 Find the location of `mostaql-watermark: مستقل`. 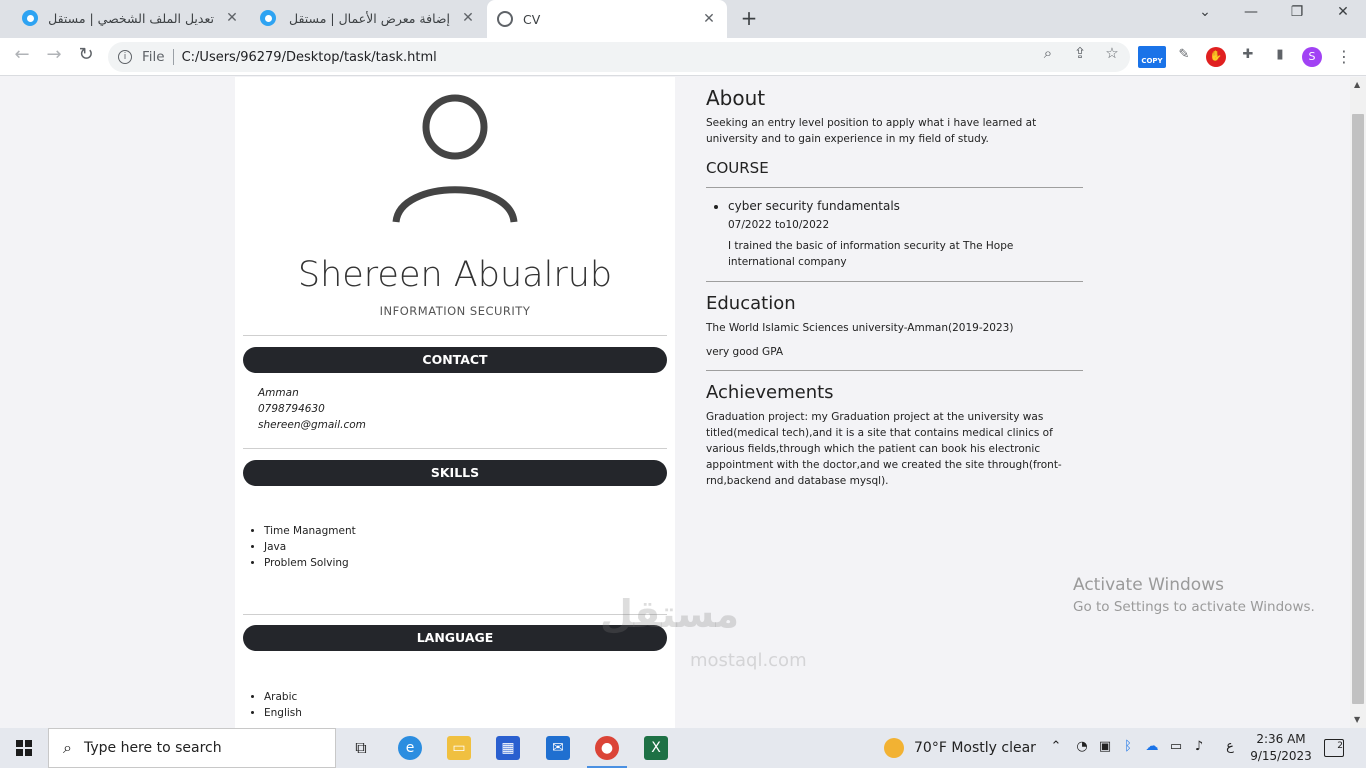

mostaql-watermark: مستقل is located at coordinates (669, 614).